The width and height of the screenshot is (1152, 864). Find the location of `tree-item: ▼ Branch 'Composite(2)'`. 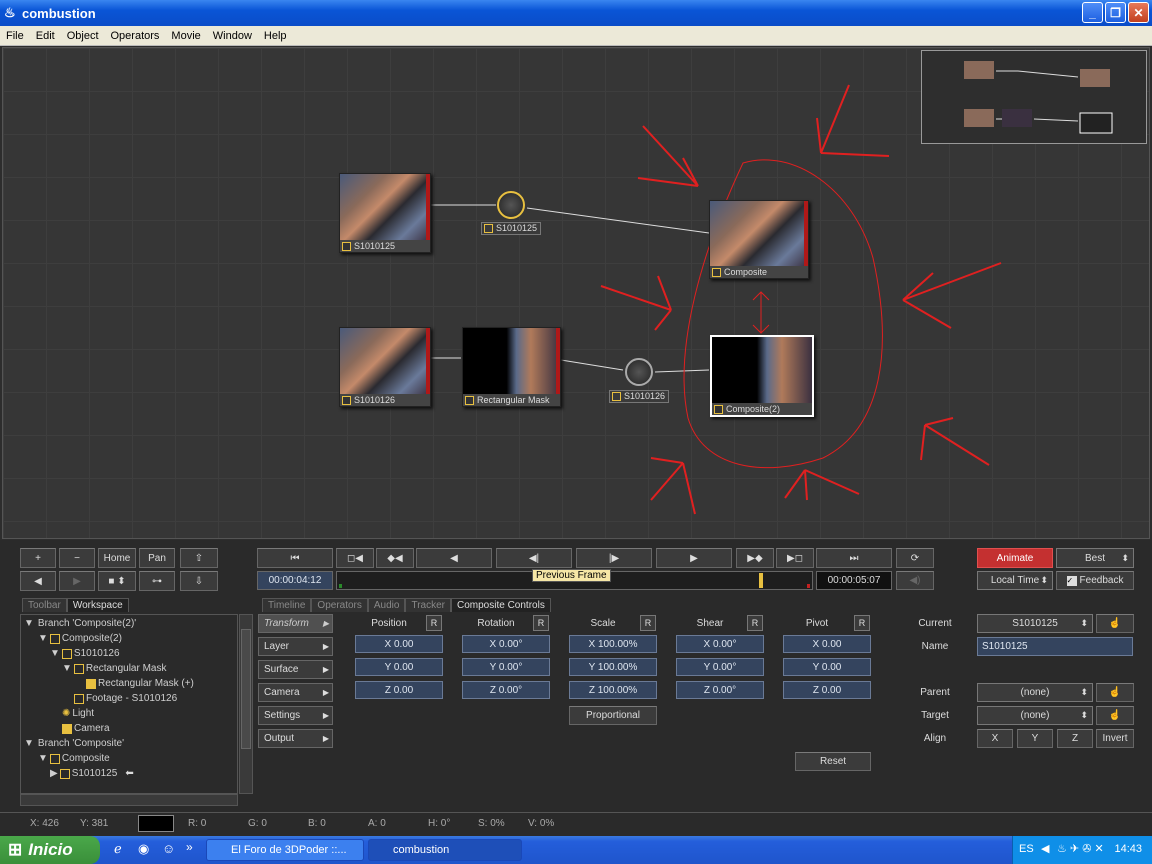

tree-item: ▼ Branch 'Composite(2)' is located at coordinates (80, 623).